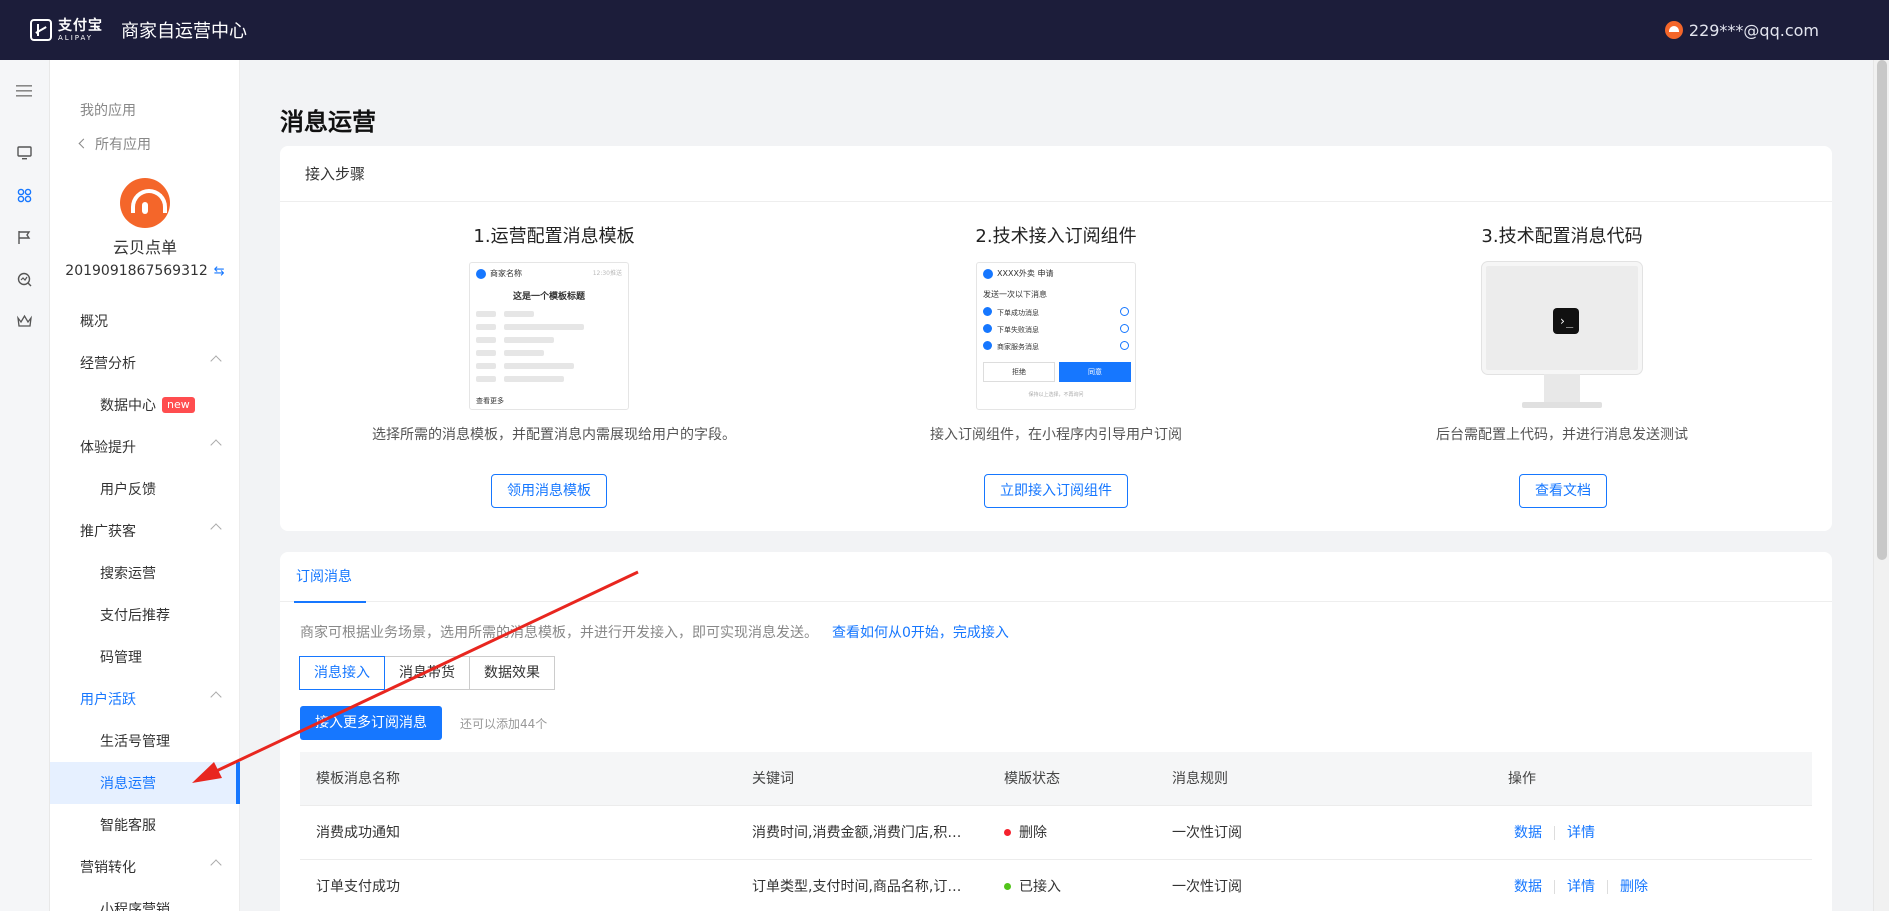 This screenshot has height=911, width=1889. What do you see at coordinates (41, 30) in the screenshot?
I see `alipay-logo-icon` at bounding box center [41, 30].